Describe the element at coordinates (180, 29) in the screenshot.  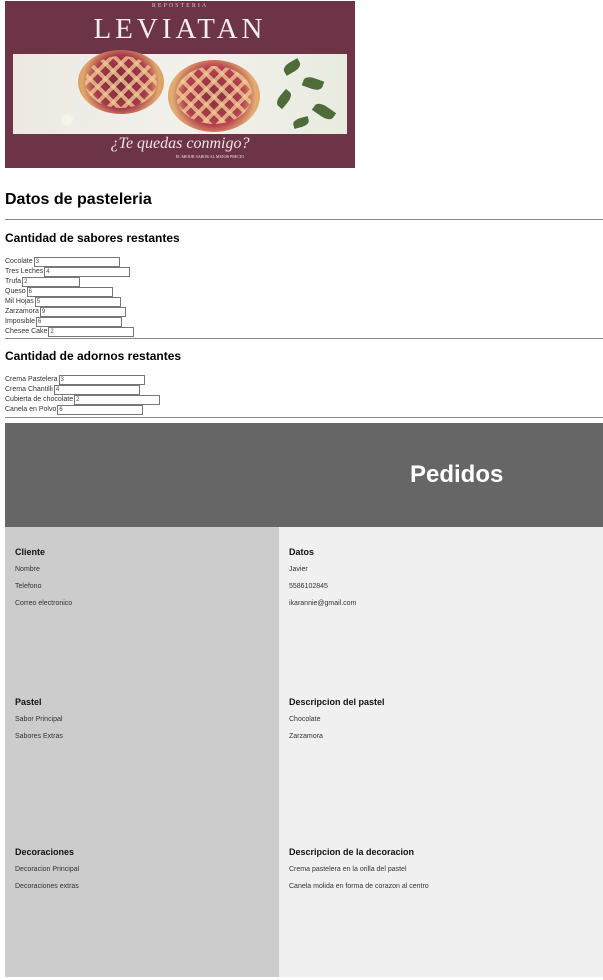
I see `banner-brand: LEVIATAN` at that location.